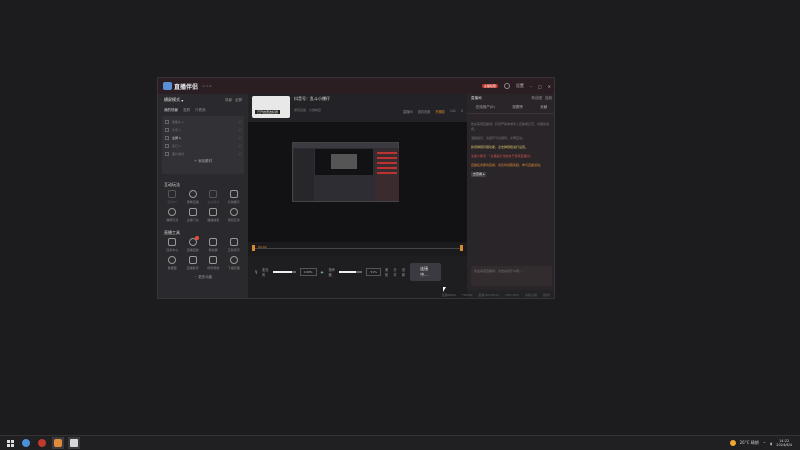 Image resolution: width=800 pixels, height=450 pixels. What do you see at coordinates (234, 215) in the screenshot?
I see `interactive-tool: 游戏互动` at bounding box center [234, 215].